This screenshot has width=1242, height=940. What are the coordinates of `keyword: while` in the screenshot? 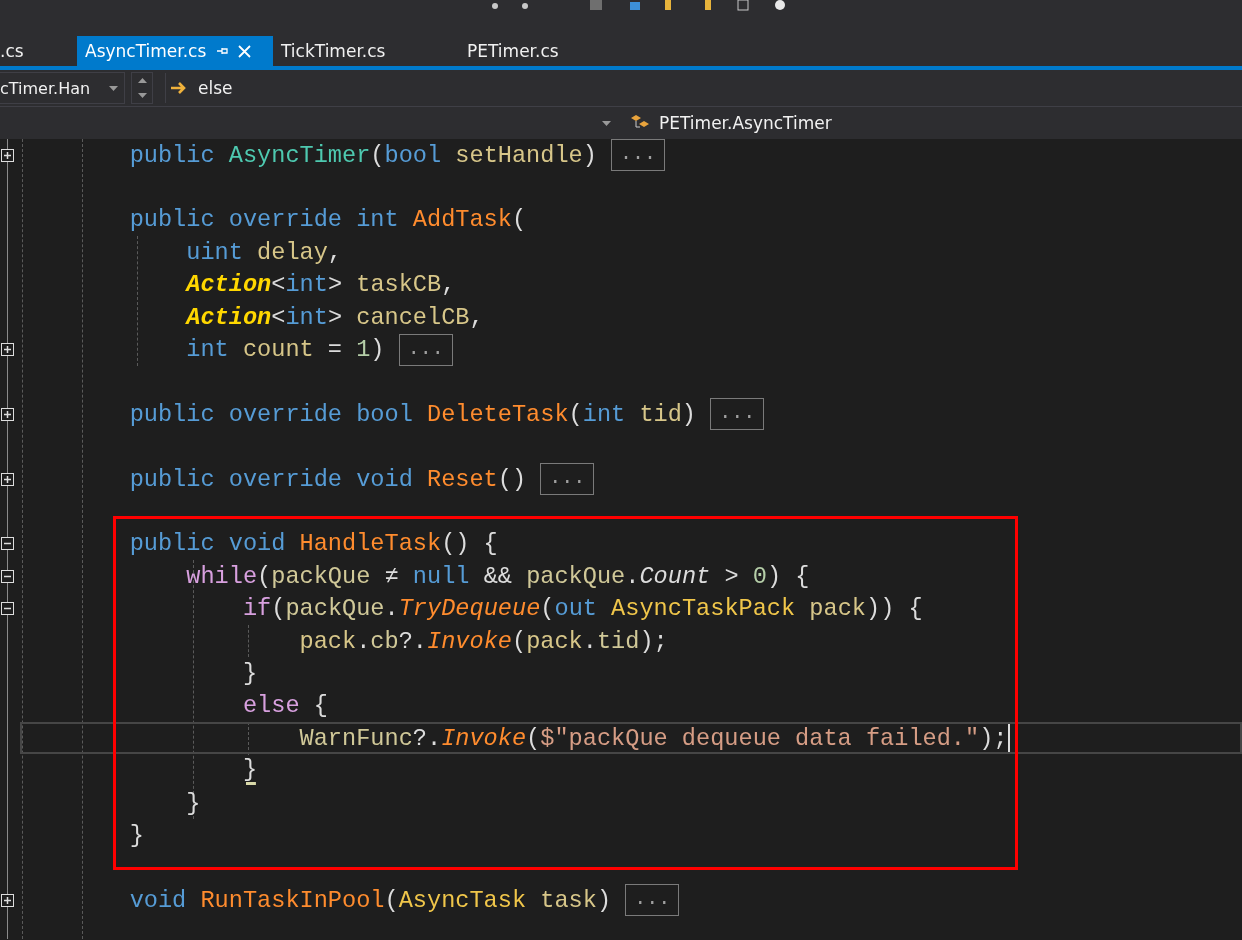 It's located at (221, 576).